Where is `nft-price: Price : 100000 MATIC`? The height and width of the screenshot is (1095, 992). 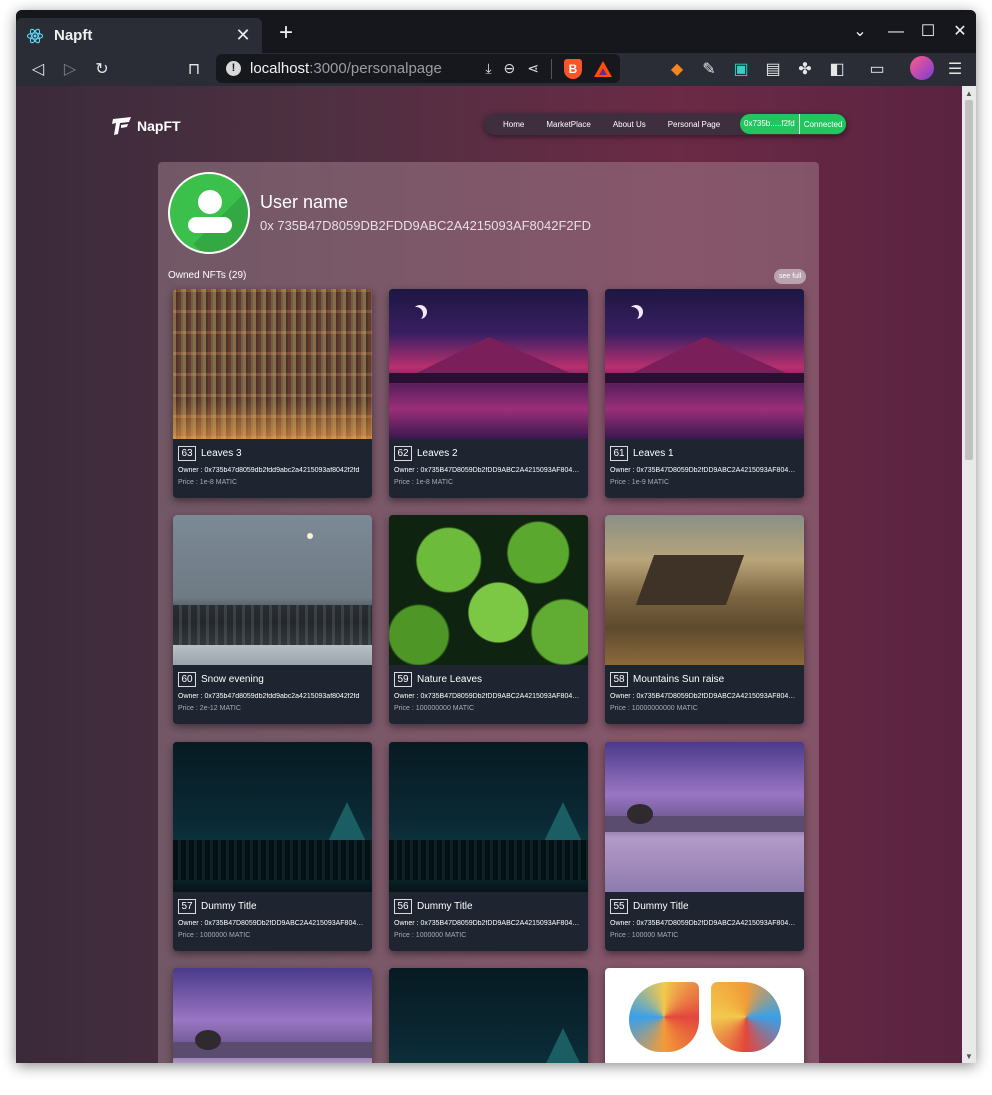 nft-price: Price : 100000 MATIC is located at coordinates (644, 935).